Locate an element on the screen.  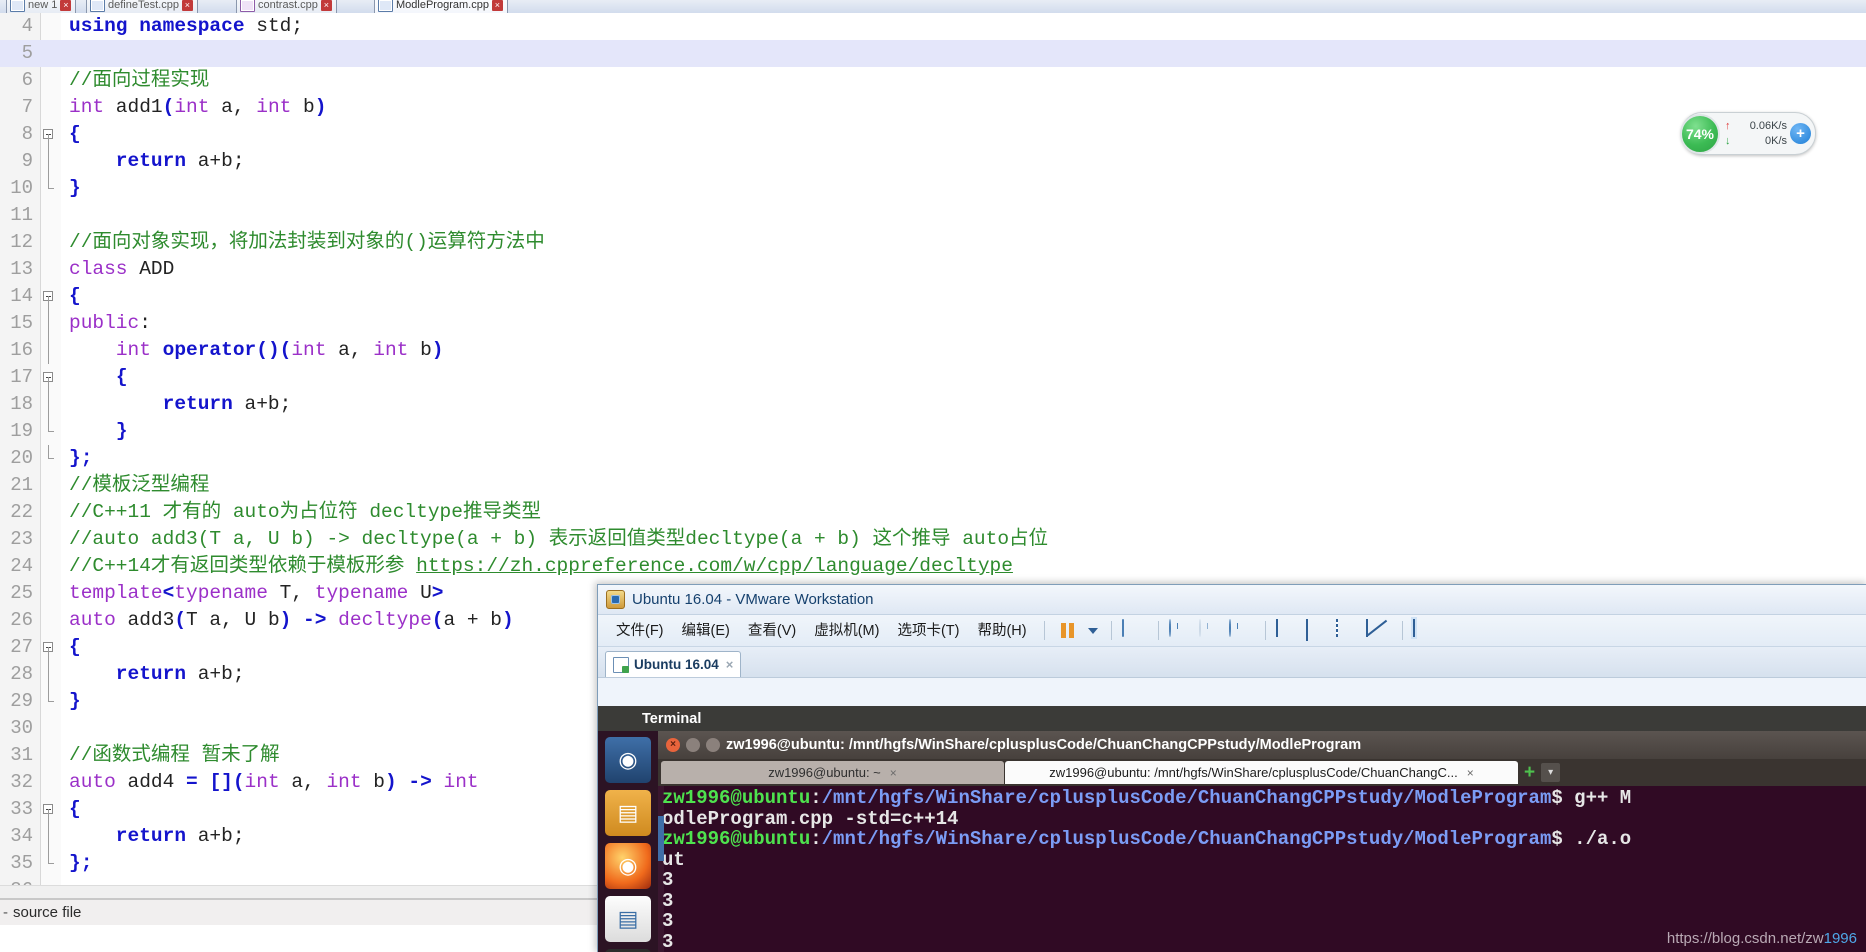
menu-file: 文件(F) is located at coordinates (640, 631).